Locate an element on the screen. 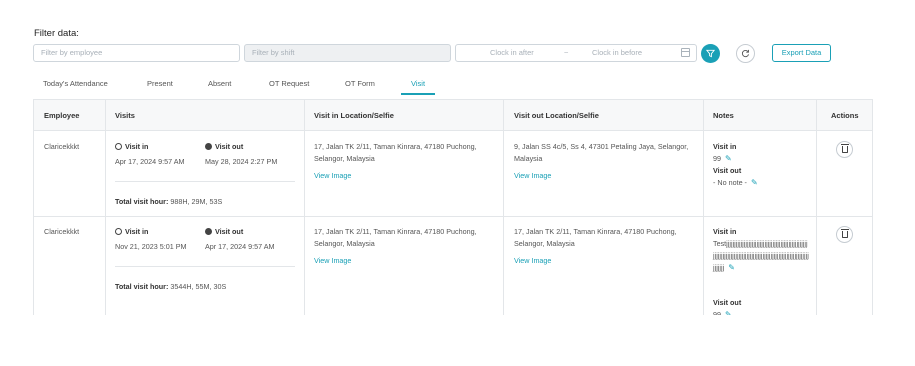  visit-out-time: Apr 17, 2024 9:57 AM is located at coordinates (240, 246).